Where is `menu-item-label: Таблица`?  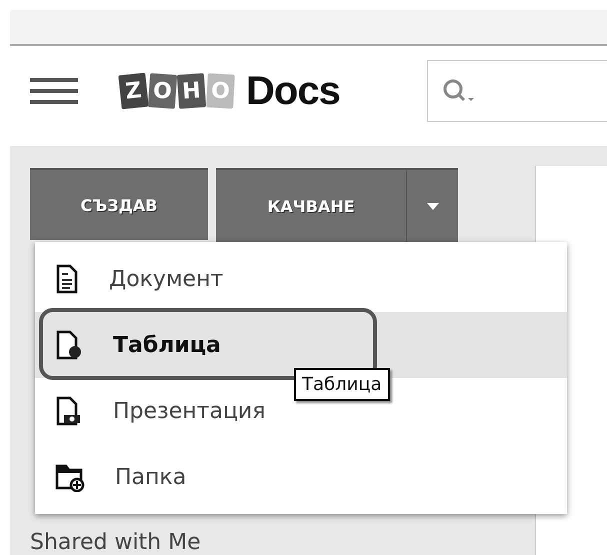
menu-item-label: Таблица is located at coordinates (167, 345).